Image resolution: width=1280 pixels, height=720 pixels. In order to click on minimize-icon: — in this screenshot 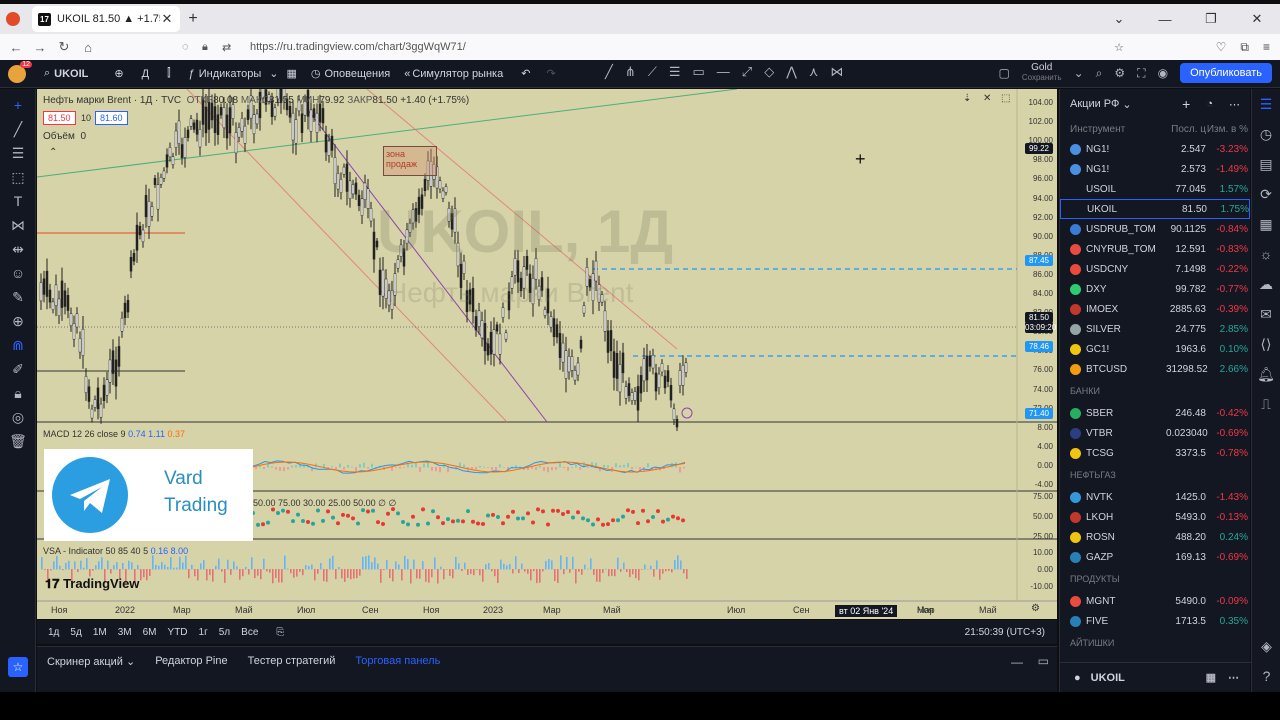, I will do `click(1165, 19)`.